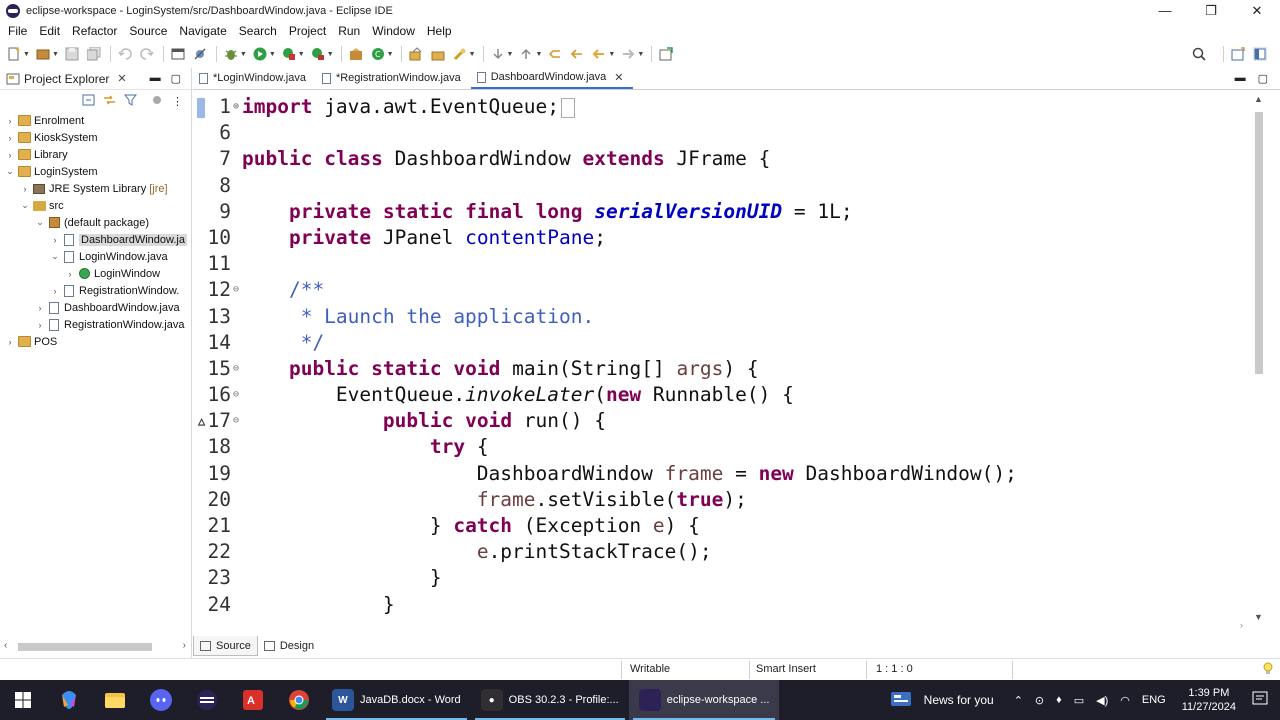 Image resolution: width=1280 pixels, height=720 pixels. Describe the element at coordinates (1260, 54) in the screenshot. I see `java-perspective-icon` at that location.